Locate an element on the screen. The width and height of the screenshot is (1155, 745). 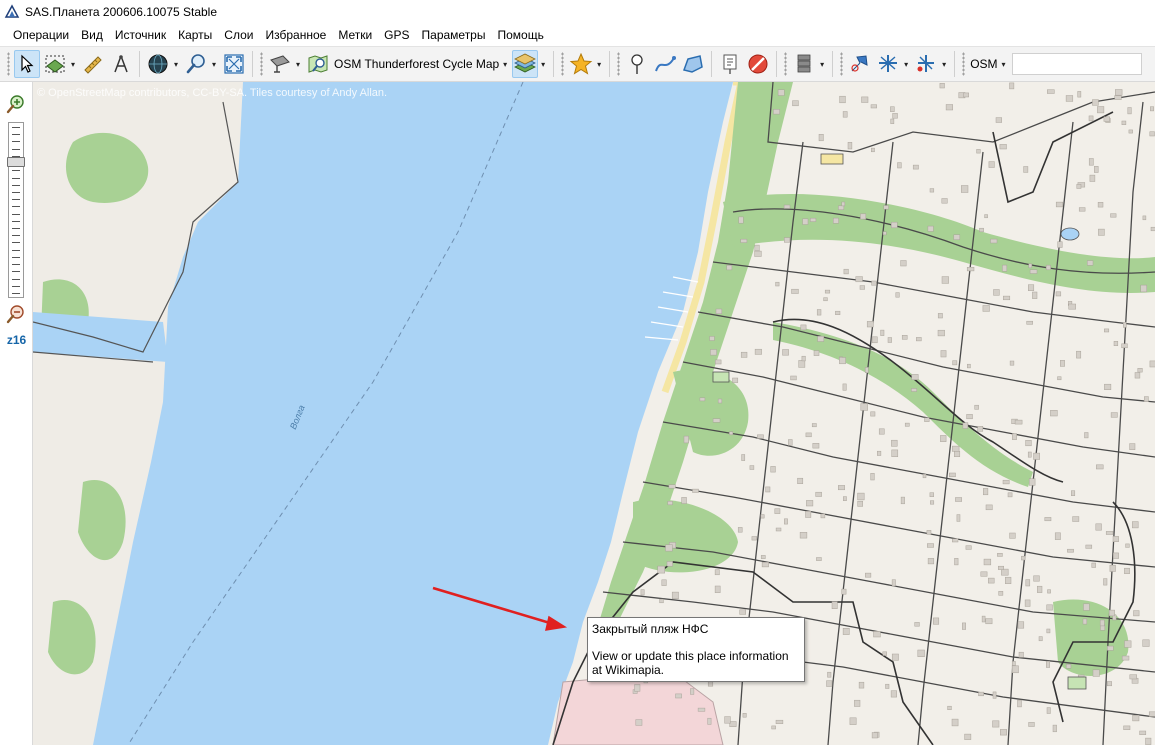
compass-button is located at coordinates (121, 64).